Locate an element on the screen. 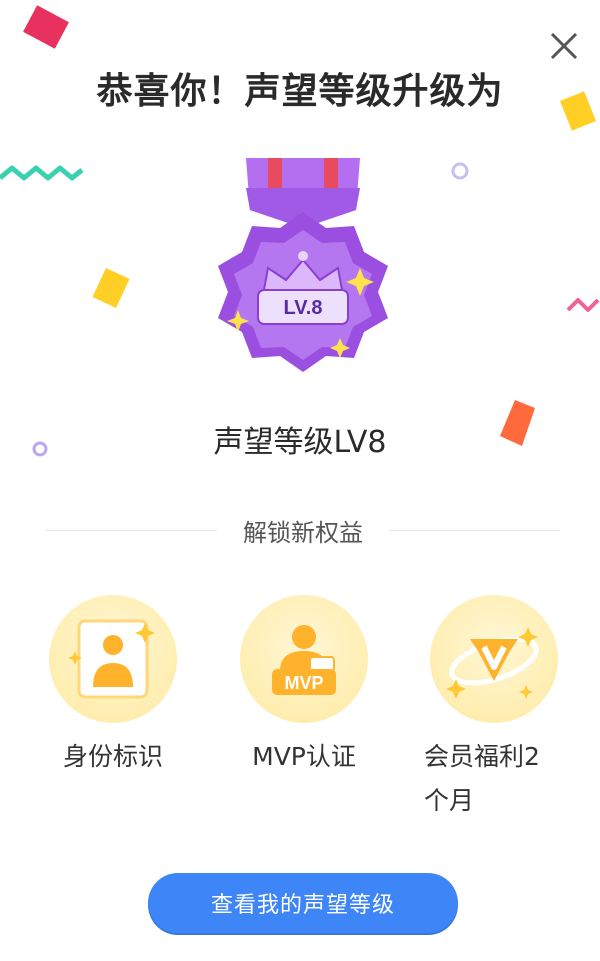 This screenshot has height=961, width=600. close-icon is located at coordinates (564, 46).